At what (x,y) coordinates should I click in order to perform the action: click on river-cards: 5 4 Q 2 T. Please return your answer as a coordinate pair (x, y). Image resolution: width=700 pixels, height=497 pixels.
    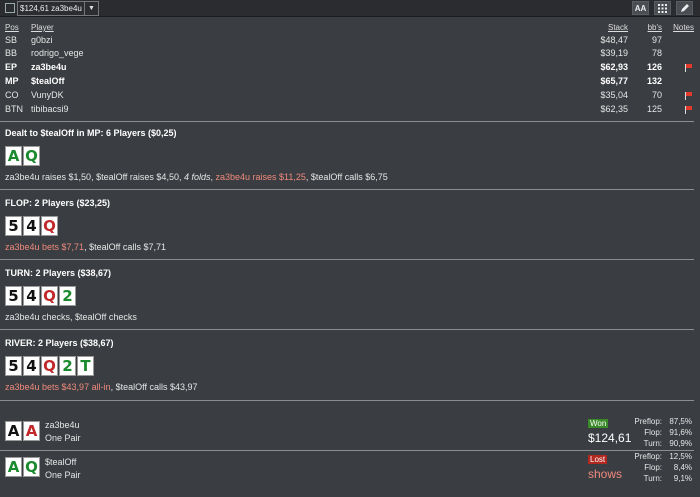
    Looking at the image, I should click on (49, 366).